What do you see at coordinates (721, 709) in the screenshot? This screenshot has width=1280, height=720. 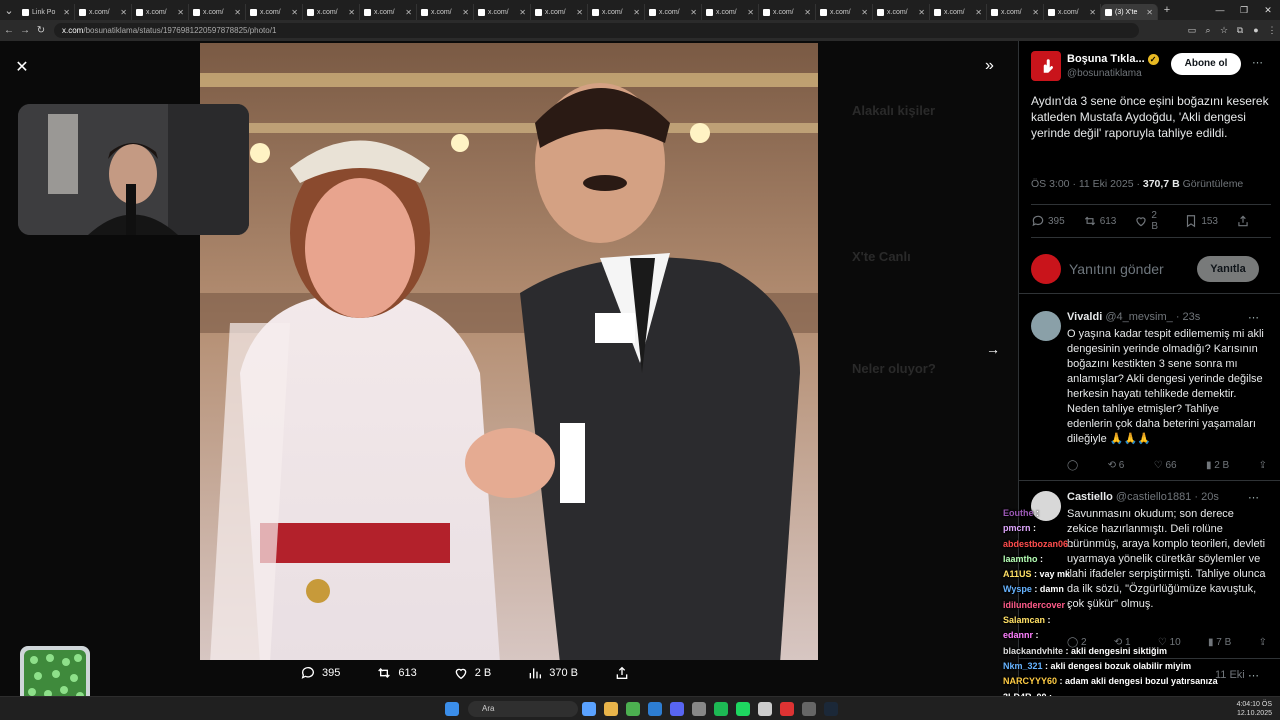 I see `whatsapp-icon` at bounding box center [721, 709].